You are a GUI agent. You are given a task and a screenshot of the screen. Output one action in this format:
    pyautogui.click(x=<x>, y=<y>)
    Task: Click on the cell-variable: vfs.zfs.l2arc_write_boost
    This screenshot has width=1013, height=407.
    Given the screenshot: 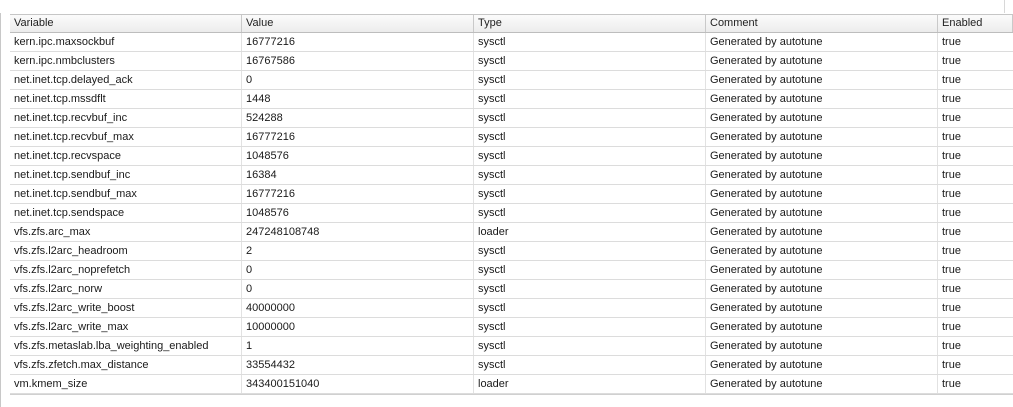 What is the action you would take?
    pyautogui.click(x=126, y=308)
    